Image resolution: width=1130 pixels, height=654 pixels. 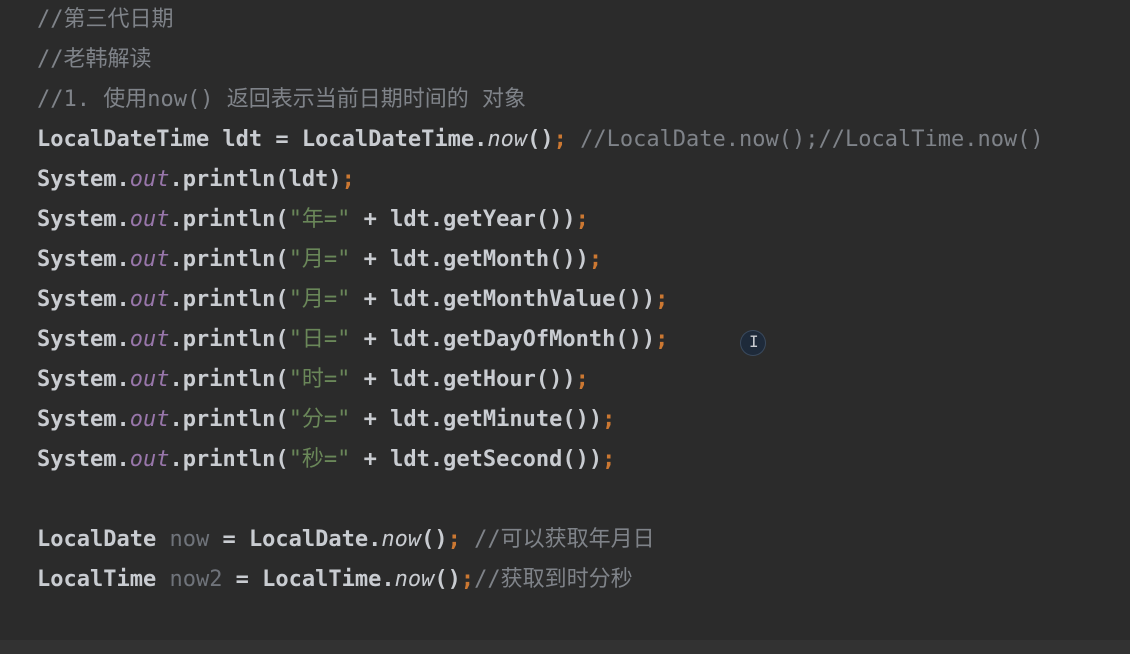 What do you see at coordinates (255, 179) in the screenshot?
I see `code-token: .println(ldt)` at bounding box center [255, 179].